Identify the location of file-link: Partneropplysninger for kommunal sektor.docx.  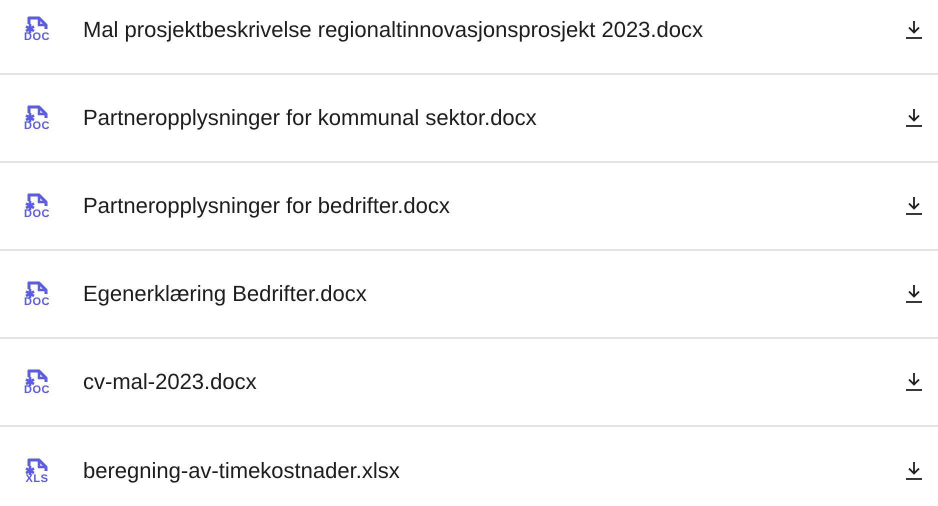
(494, 118).